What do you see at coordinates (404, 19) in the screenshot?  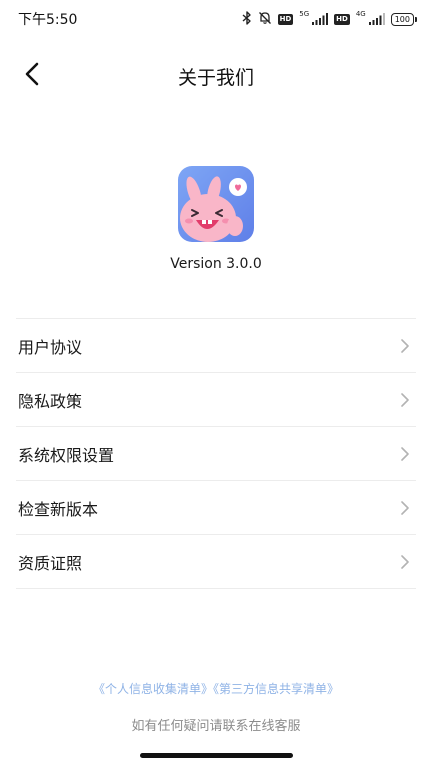 I see `battery-indicator: 100` at bounding box center [404, 19].